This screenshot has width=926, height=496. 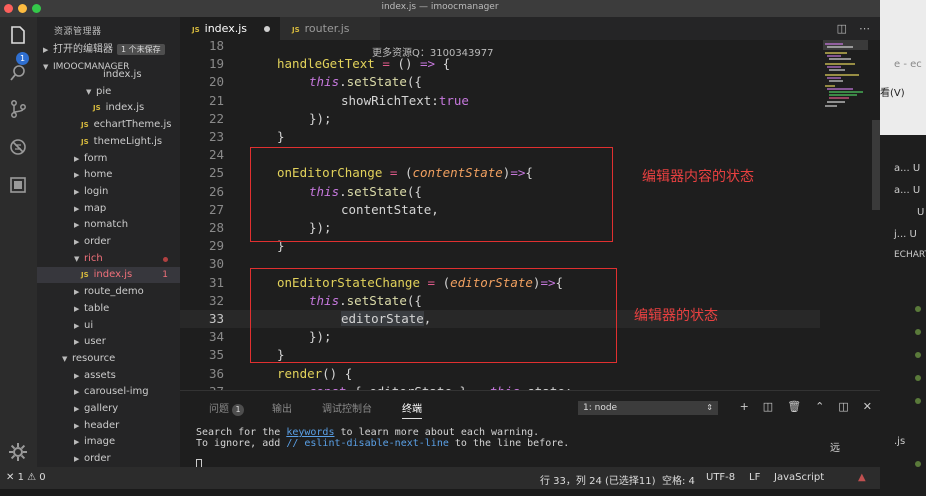 I want to click on tree-item: ▶ table, so click(x=108, y=309).